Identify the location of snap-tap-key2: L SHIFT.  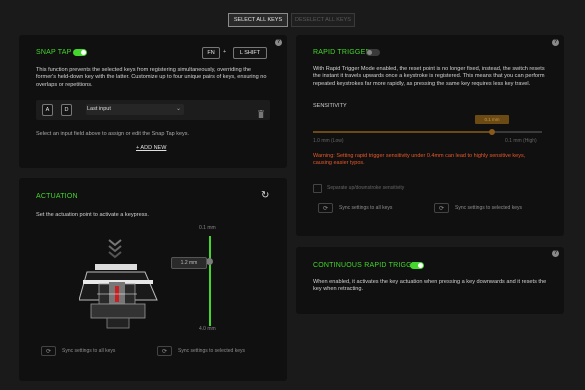
(250, 53).